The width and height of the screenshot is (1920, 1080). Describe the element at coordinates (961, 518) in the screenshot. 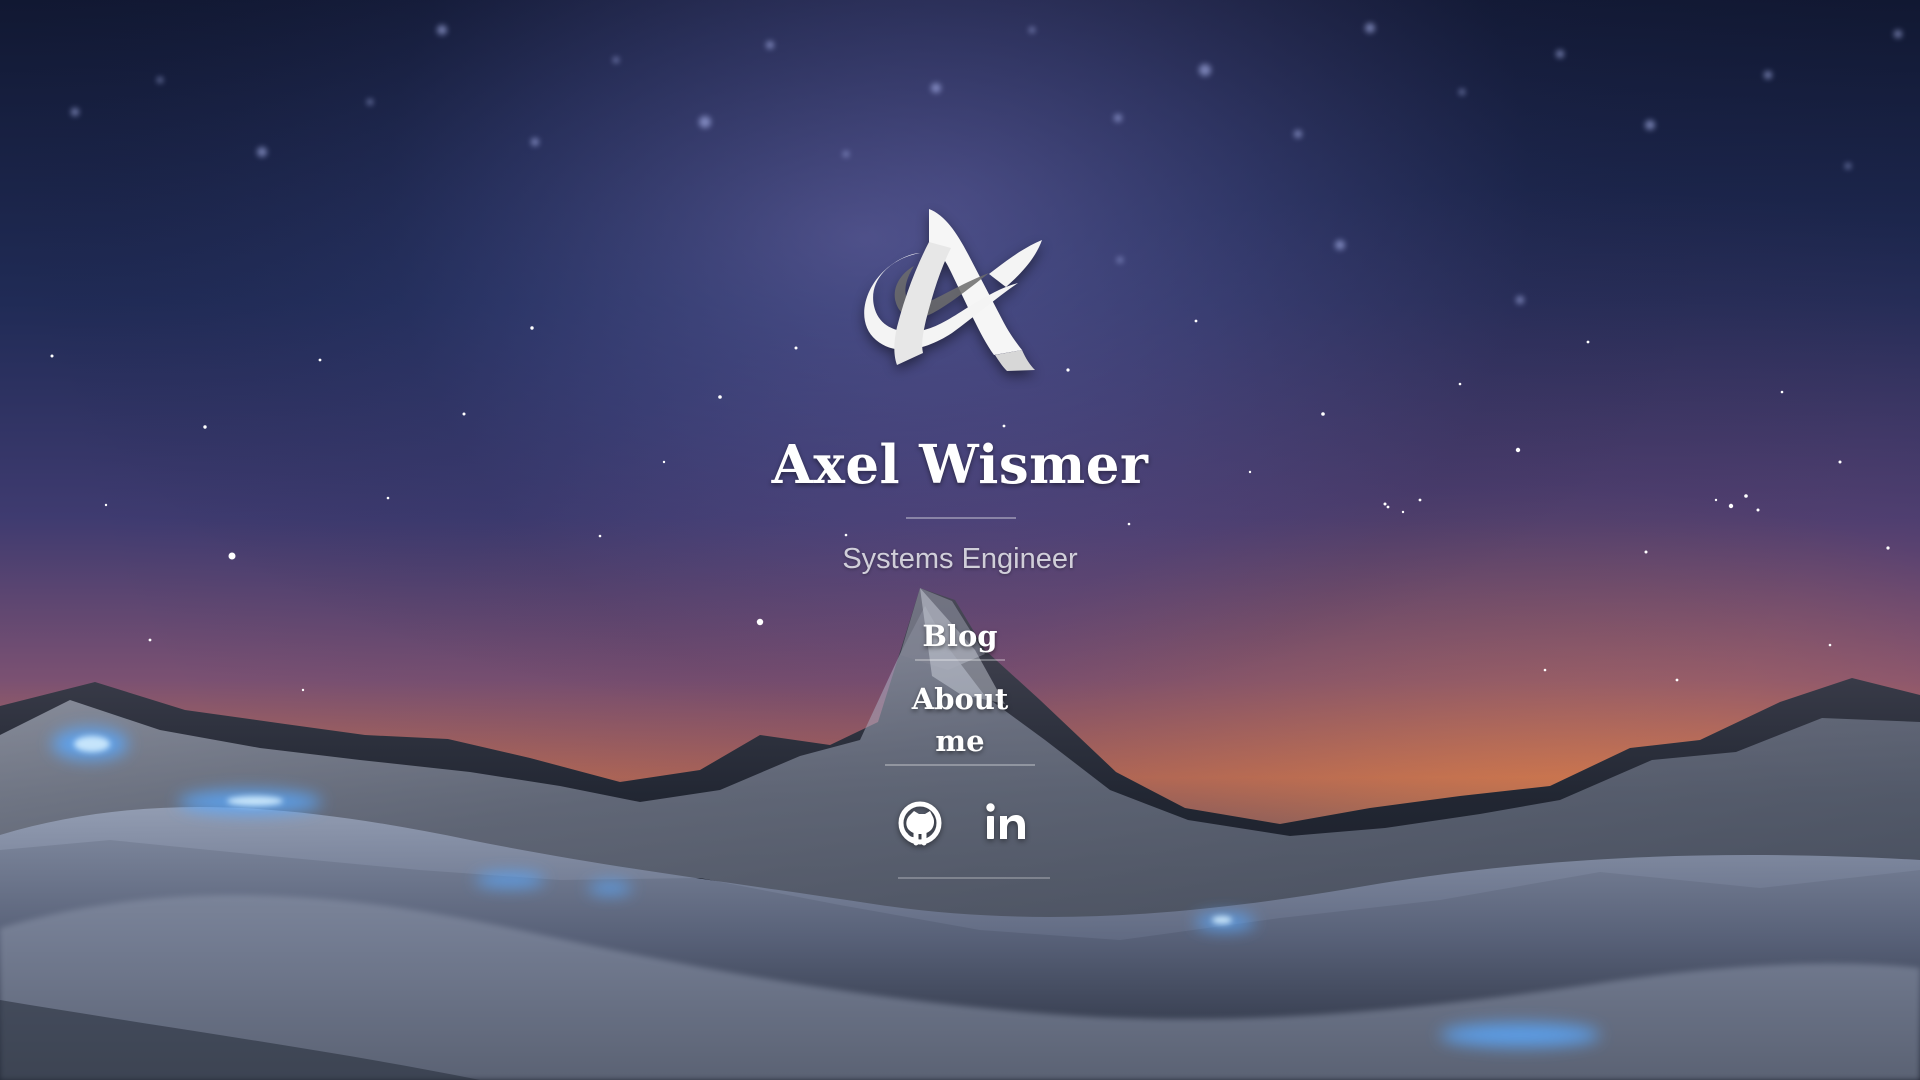

I see `title-divider` at that location.